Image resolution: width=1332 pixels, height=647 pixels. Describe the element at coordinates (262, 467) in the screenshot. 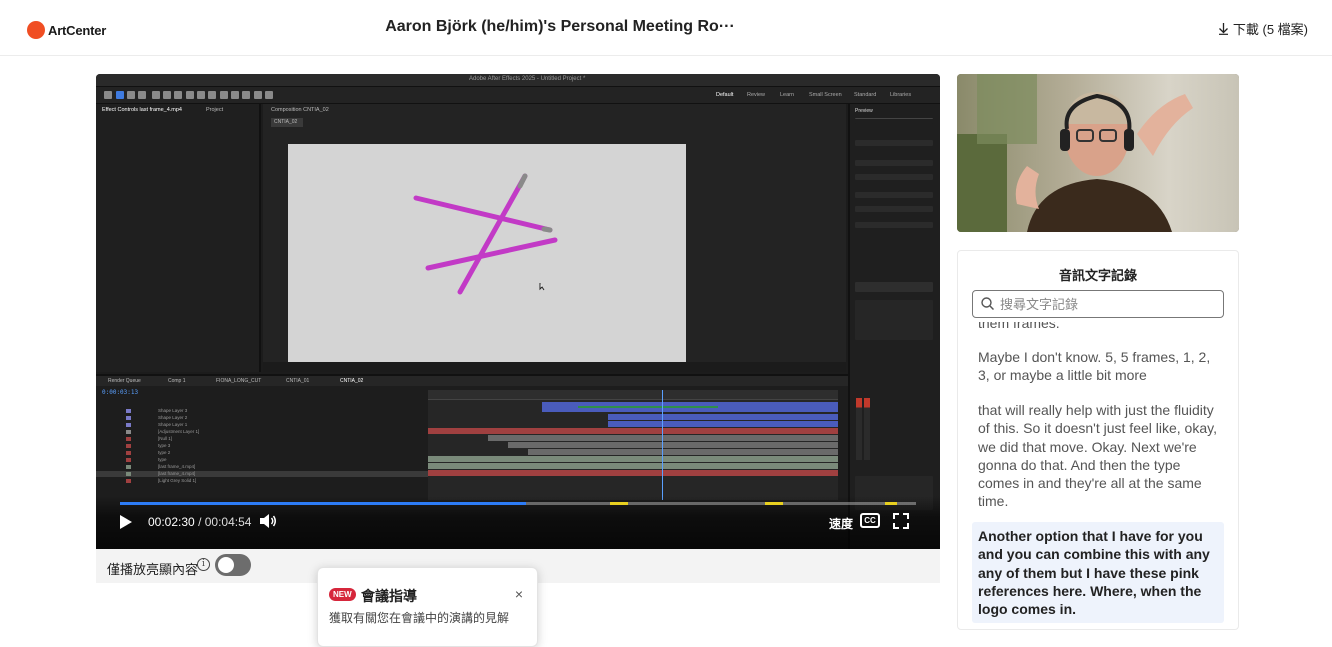

I see `timeline-layer-row: [last frame_4.mp4]` at that location.